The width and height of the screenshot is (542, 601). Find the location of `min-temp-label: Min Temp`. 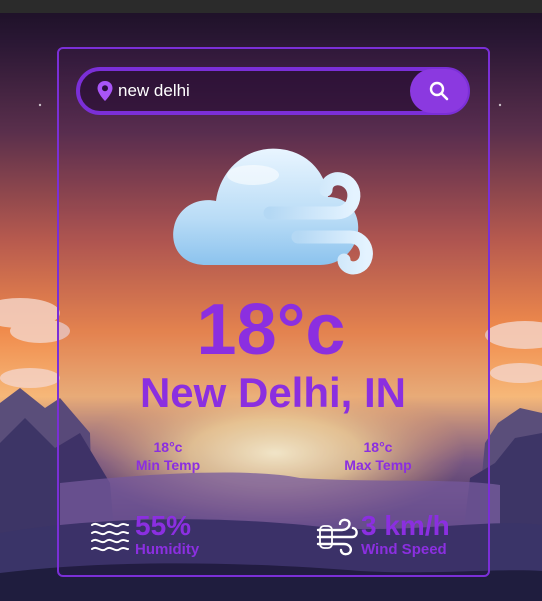

min-temp-label: Min Temp is located at coordinates (168, 465).